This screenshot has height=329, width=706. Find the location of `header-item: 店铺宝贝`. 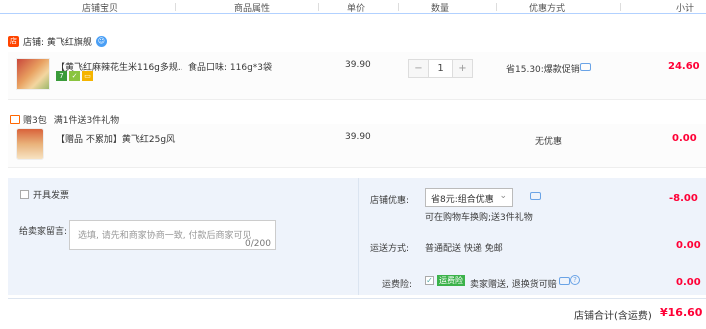

header-item: 店铺宝贝 is located at coordinates (100, 9).